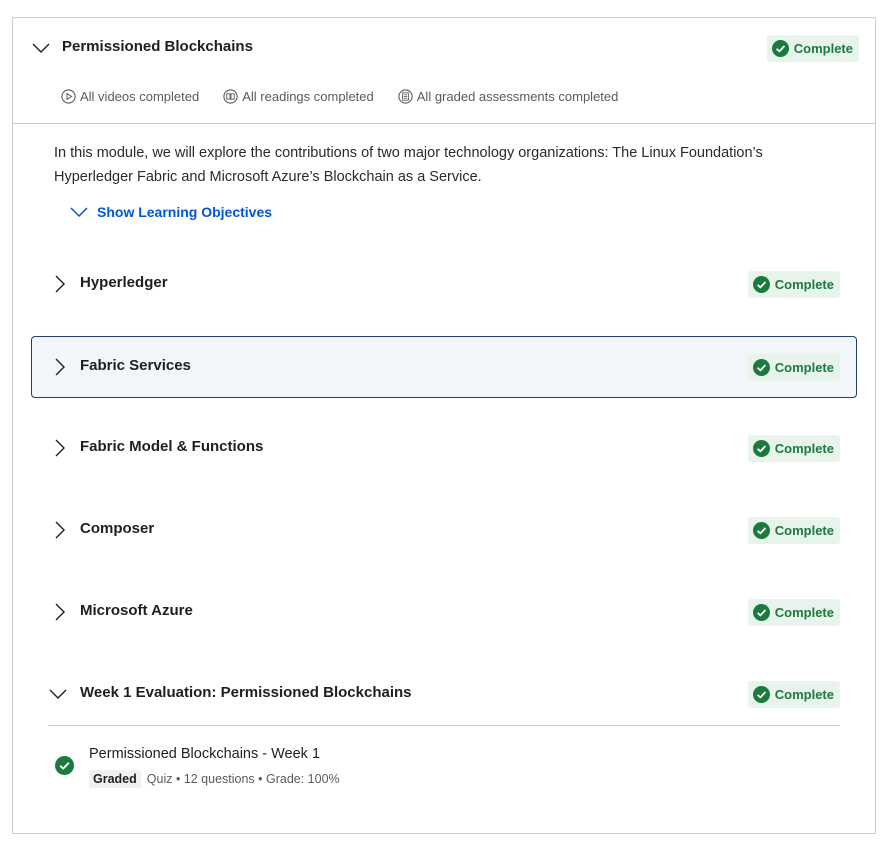 The height and width of the screenshot is (854, 896). I want to click on lesson-microsoft-azure: Microsoft Azure Complete, so click(444, 612).